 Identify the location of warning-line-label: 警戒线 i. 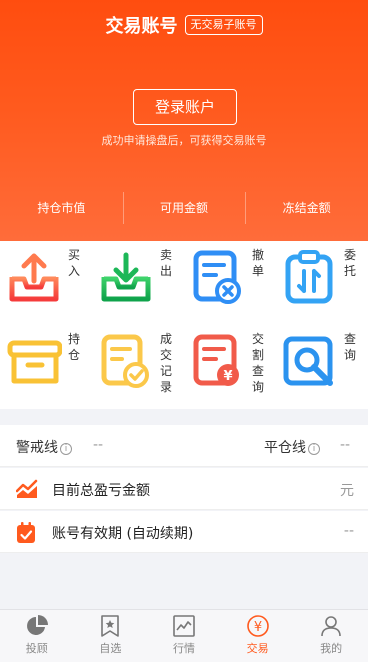
(44, 447).